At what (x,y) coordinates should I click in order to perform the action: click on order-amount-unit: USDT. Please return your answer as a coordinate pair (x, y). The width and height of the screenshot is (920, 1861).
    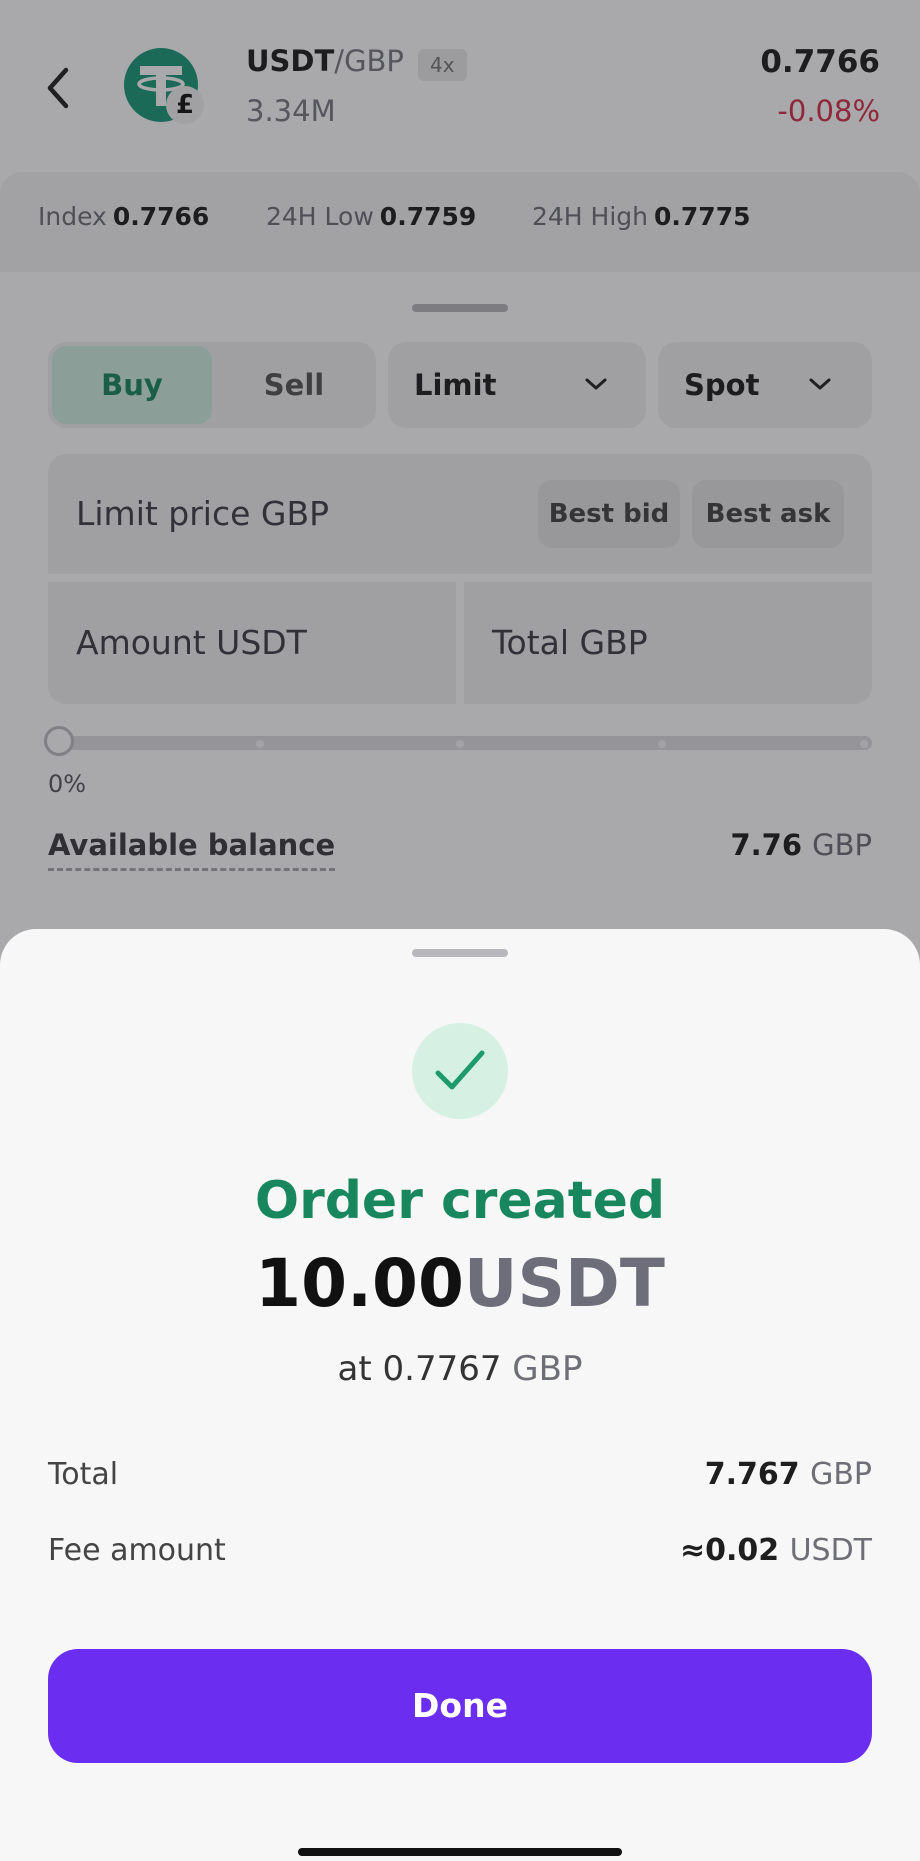
    Looking at the image, I should click on (564, 1283).